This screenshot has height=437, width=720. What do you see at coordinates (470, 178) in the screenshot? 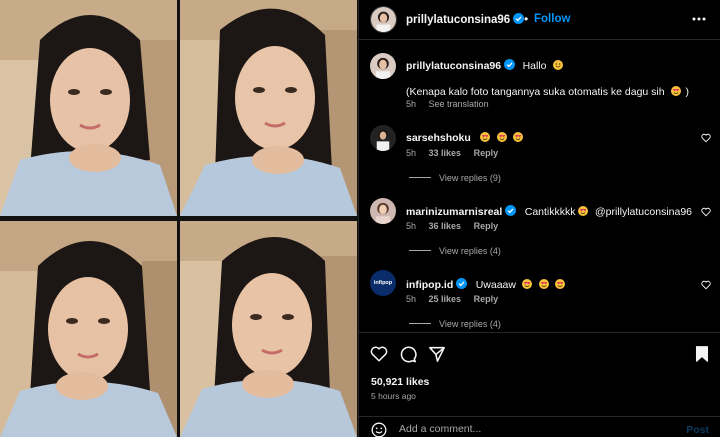
I see `view-replies-label: View replies (9)` at bounding box center [470, 178].